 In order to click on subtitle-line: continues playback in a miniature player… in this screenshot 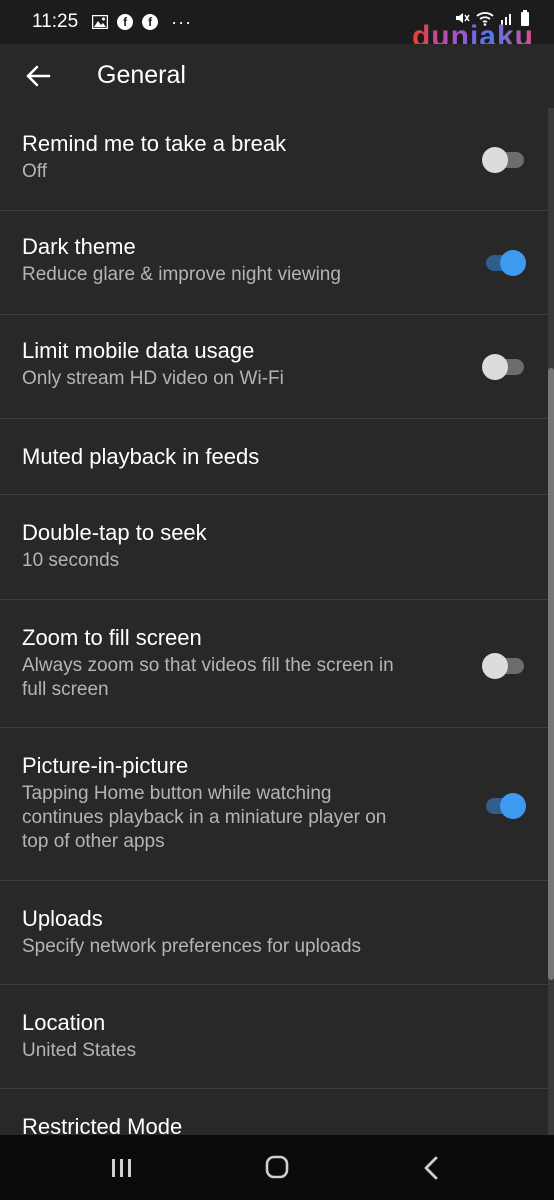, I will do `click(204, 817)`.